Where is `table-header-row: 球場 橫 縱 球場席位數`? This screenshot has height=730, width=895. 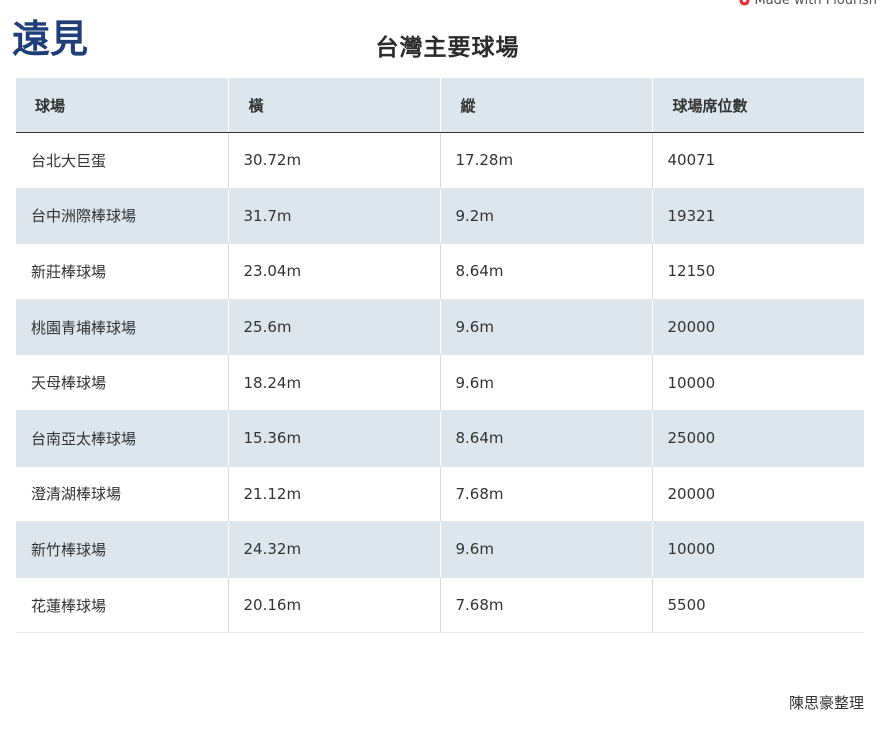
table-header-row: 球場 橫 縱 球場席位數 is located at coordinates (440, 105).